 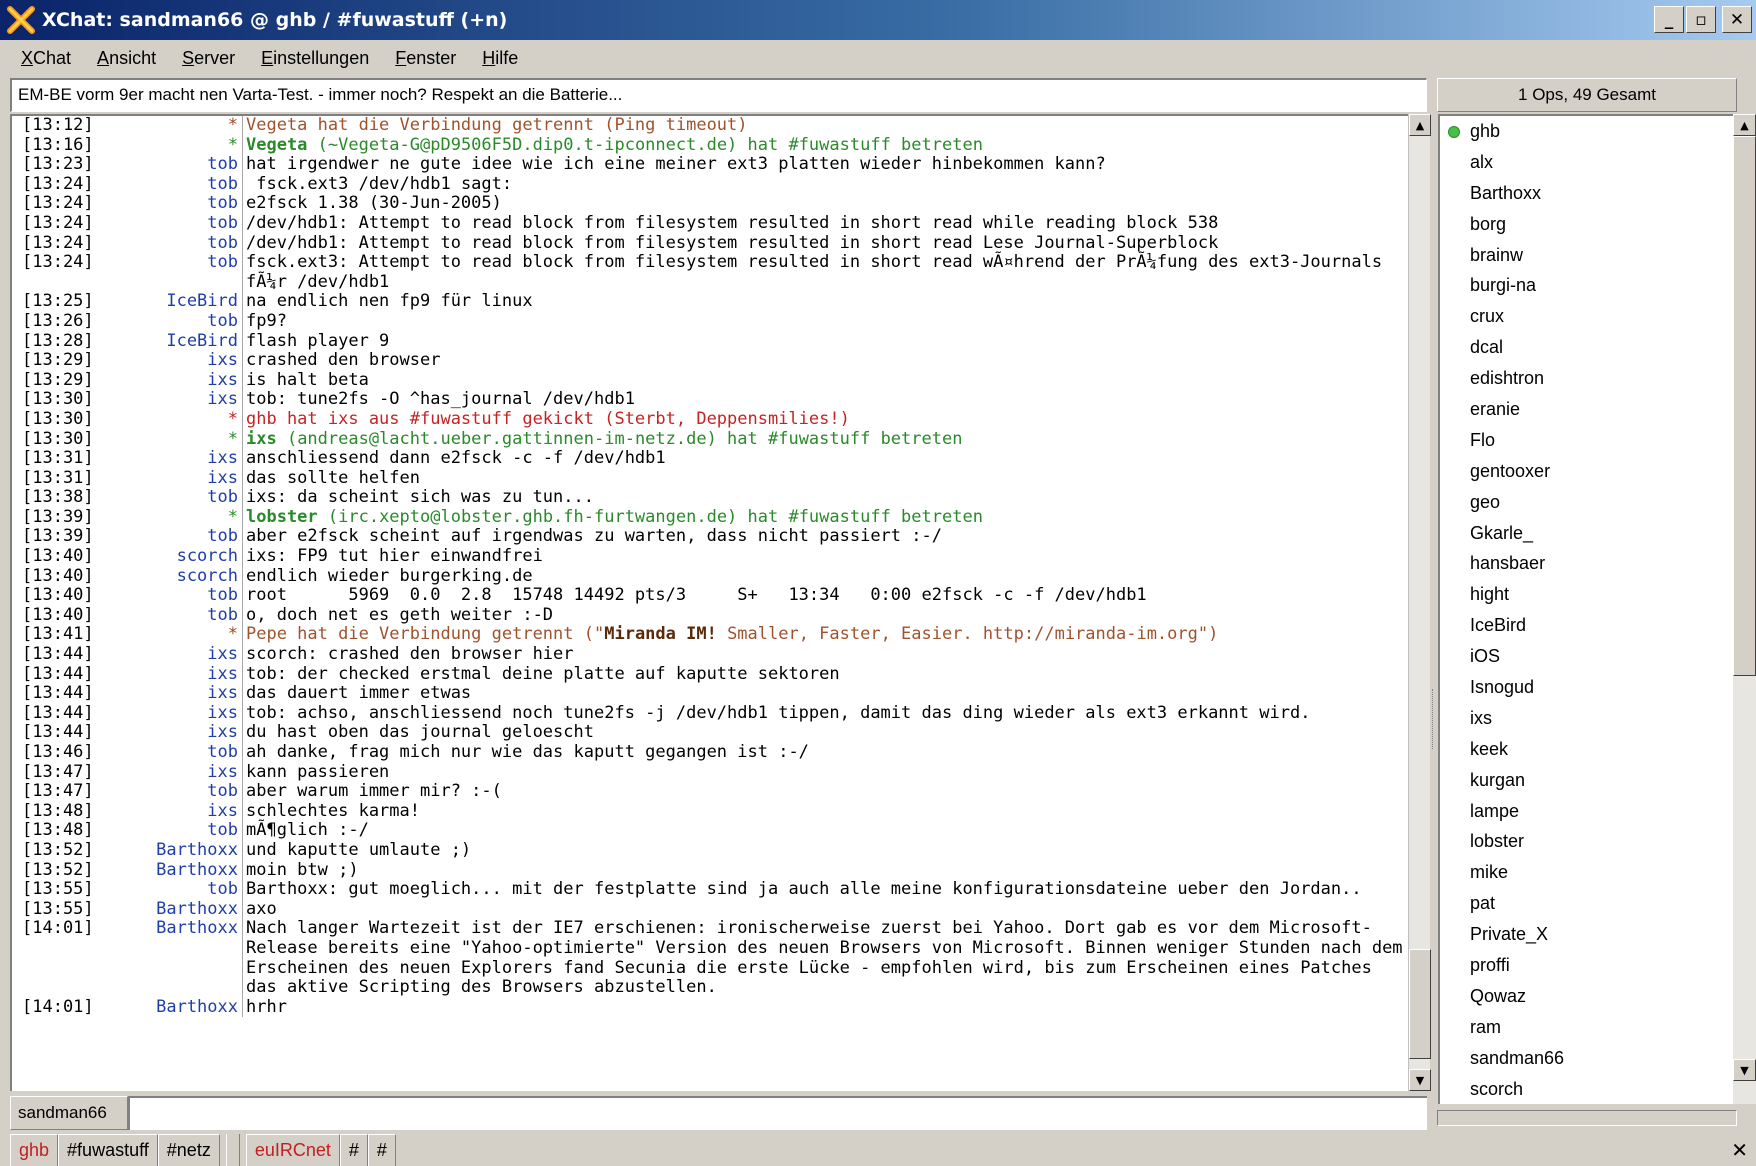 What do you see at coordinates (1586, 841) in the screenshot?
I see `user-list-item: lobster` at bounding box center [1586, 841].